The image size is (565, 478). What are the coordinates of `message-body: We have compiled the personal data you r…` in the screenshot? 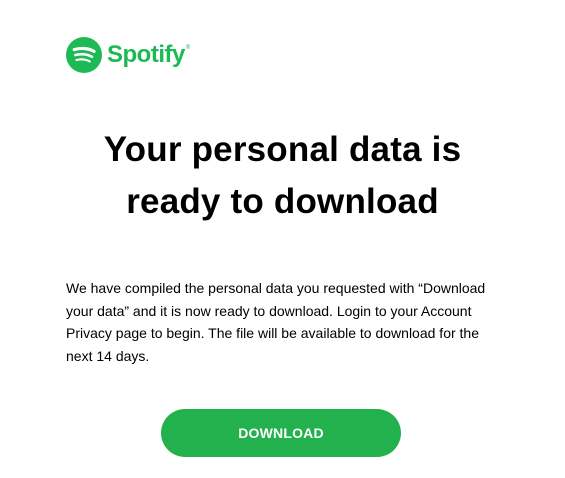 It's located at (286, 322).